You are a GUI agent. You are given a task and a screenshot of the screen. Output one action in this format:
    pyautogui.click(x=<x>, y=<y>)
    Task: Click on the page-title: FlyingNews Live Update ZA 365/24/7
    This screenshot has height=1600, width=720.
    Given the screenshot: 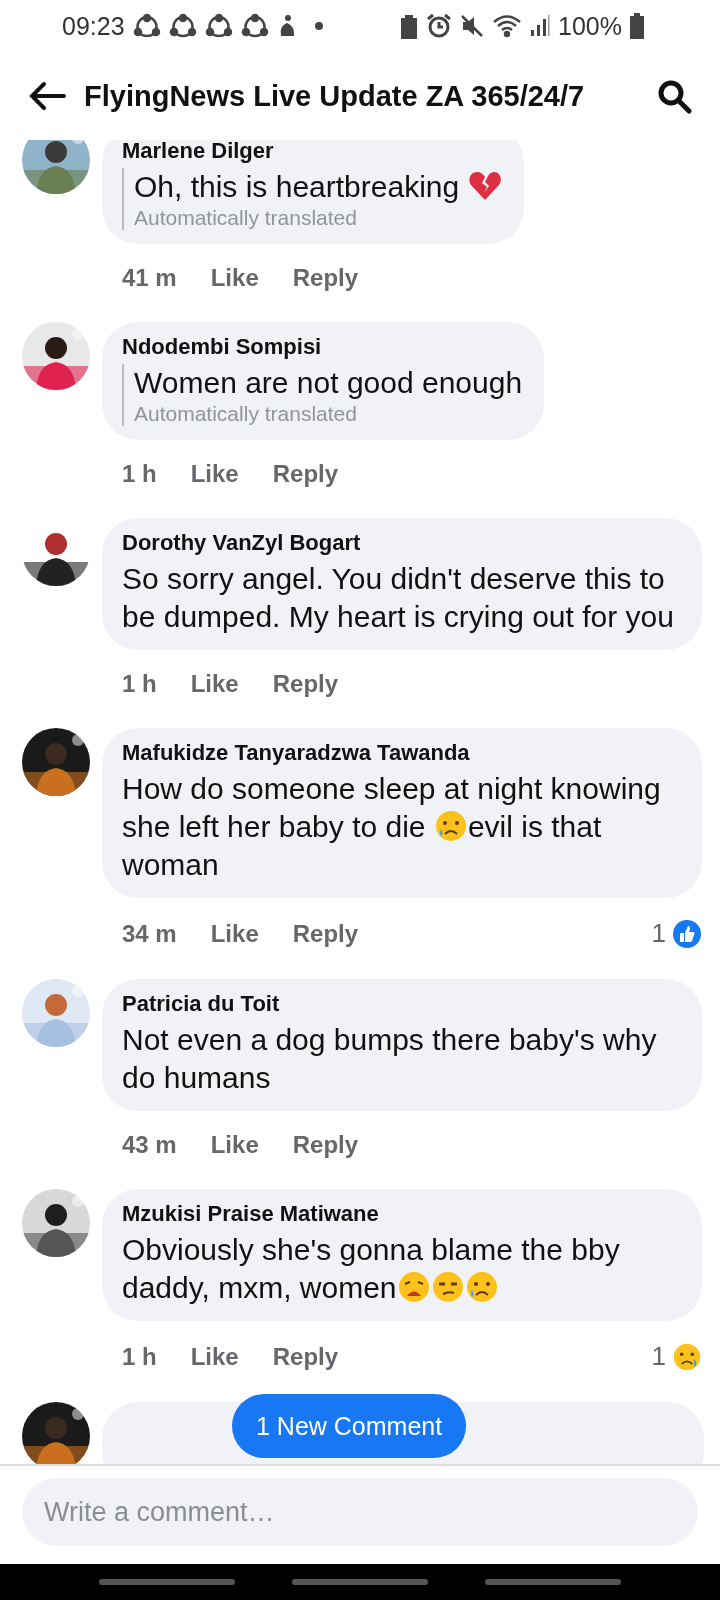 What is the action you would take?
    pyautogui.click(x=335, y=96)
    